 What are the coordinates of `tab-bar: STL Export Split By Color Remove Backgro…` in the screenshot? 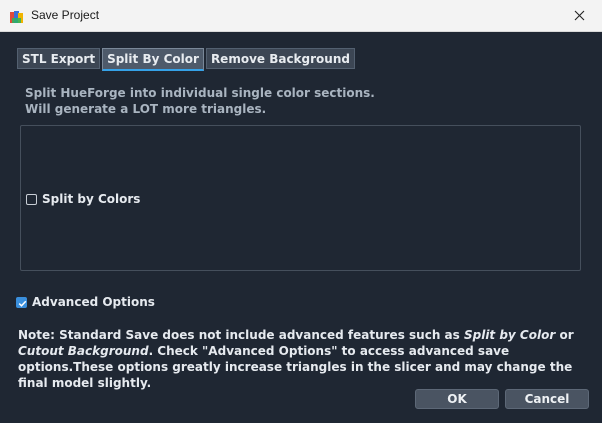 It's located at (186, 59).